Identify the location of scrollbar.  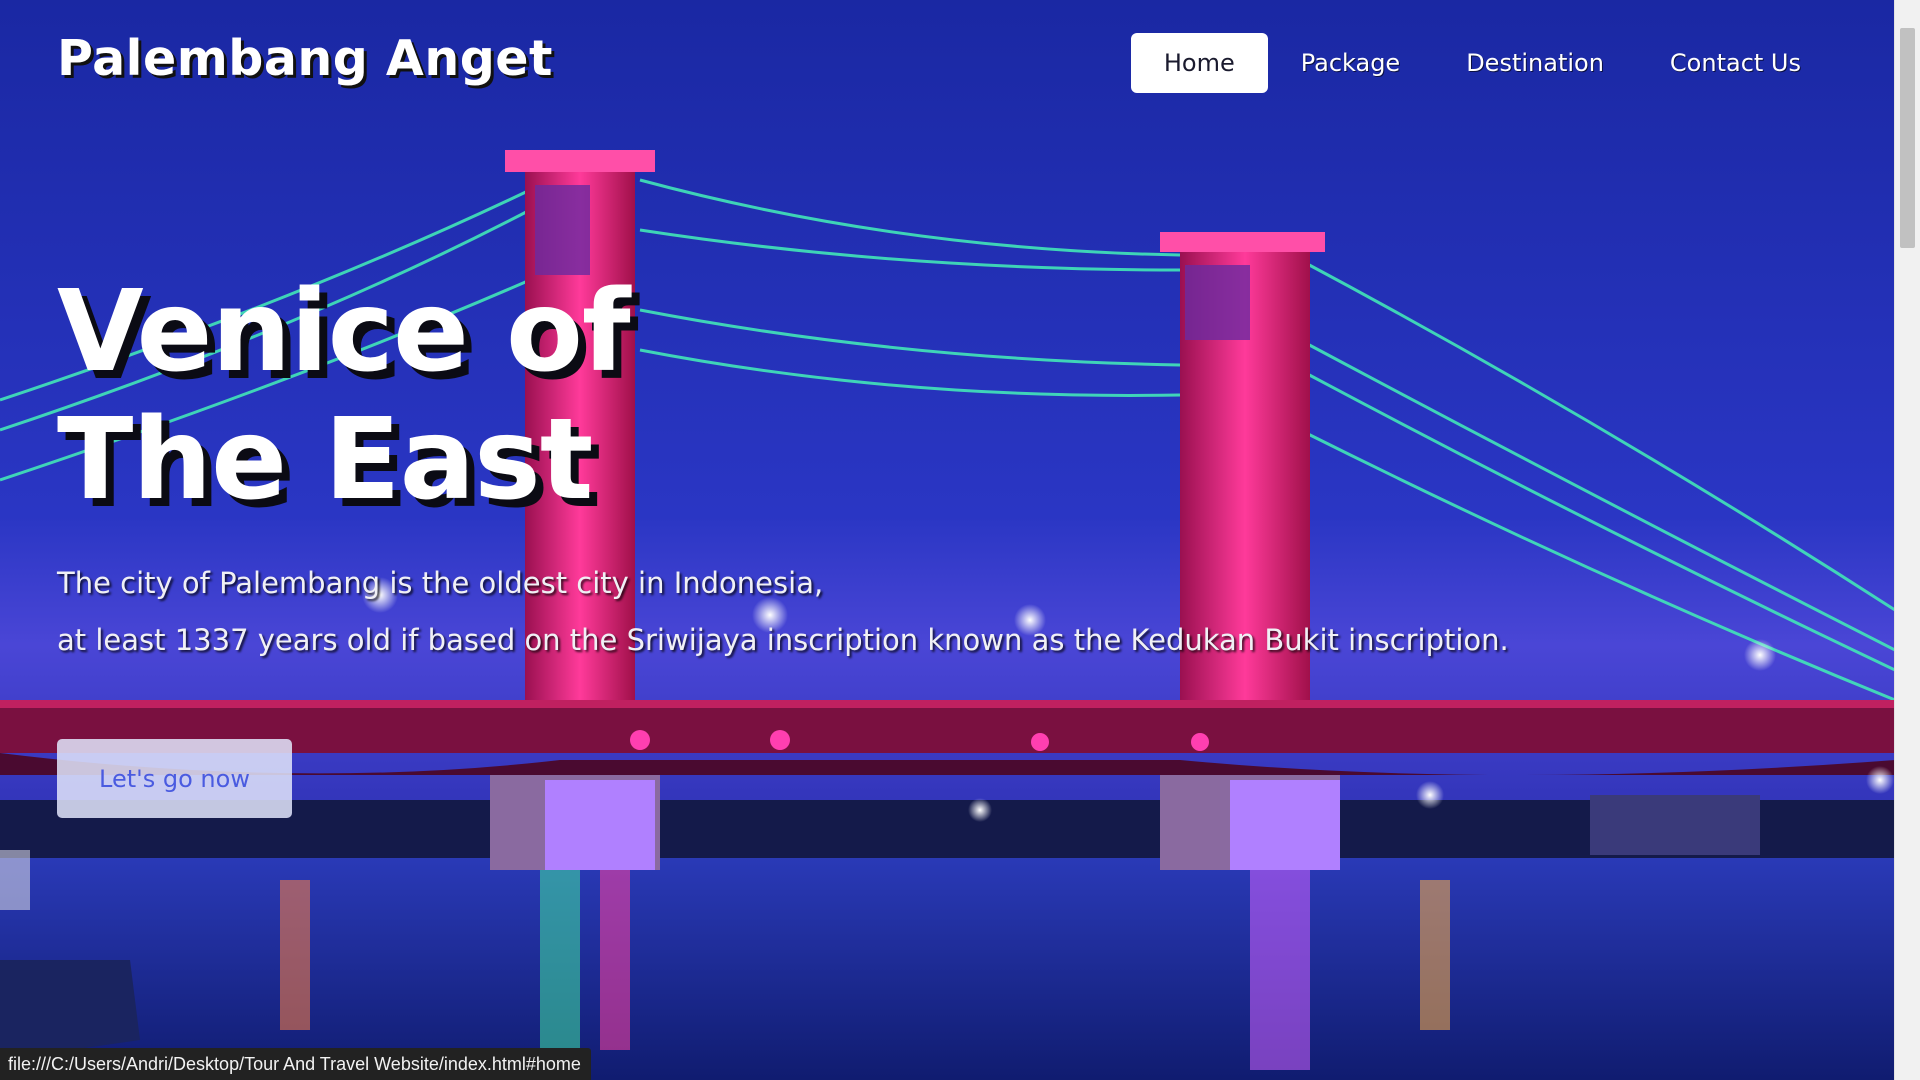
(1907, 540).